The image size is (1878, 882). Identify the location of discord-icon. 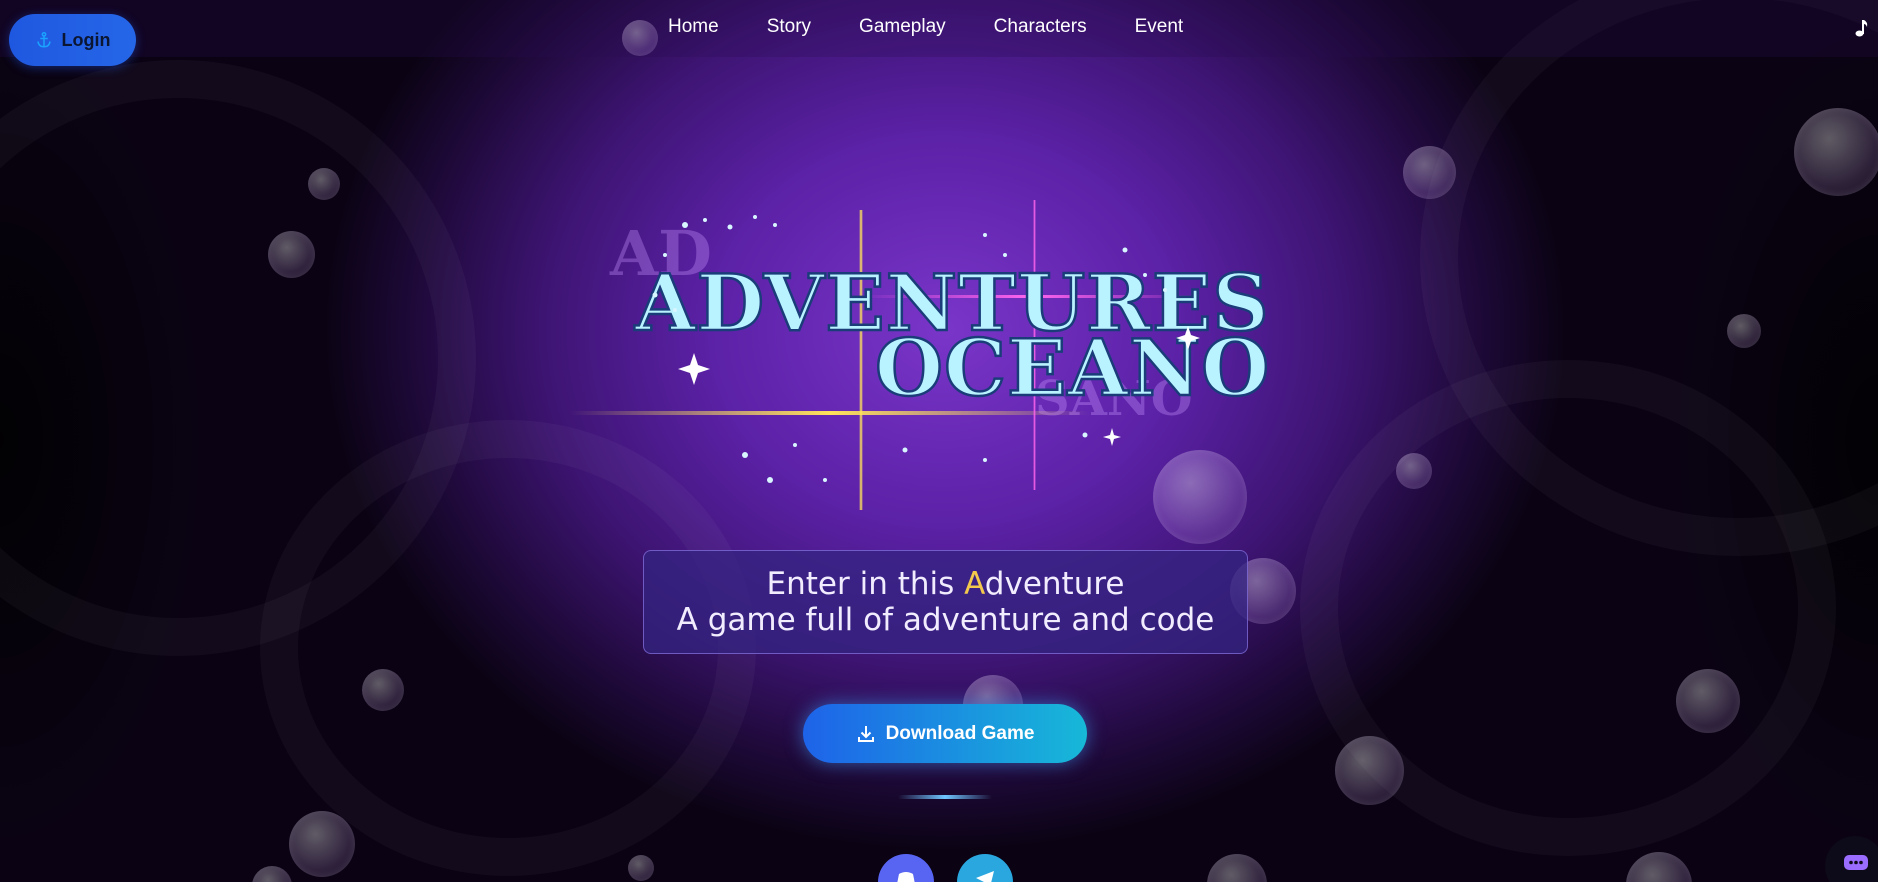
(906, 877).